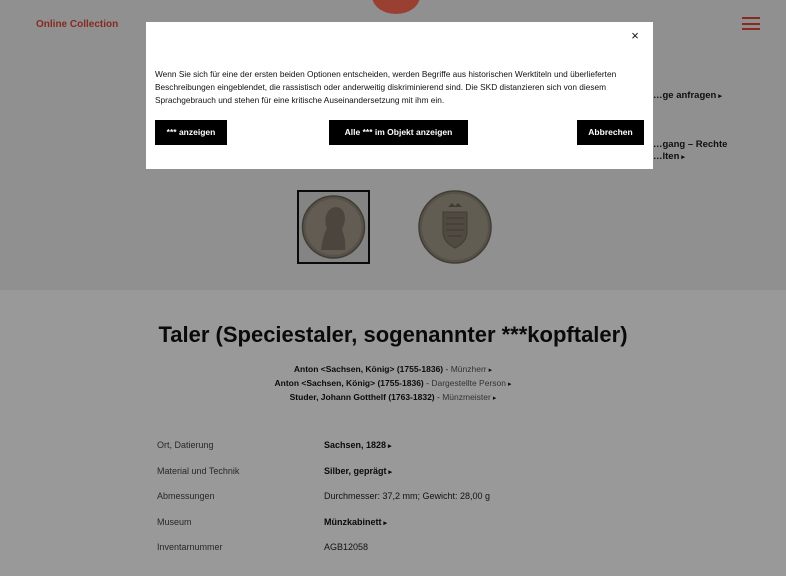  I want to click on cancel-button: Abbrechen, so click(610, 132).